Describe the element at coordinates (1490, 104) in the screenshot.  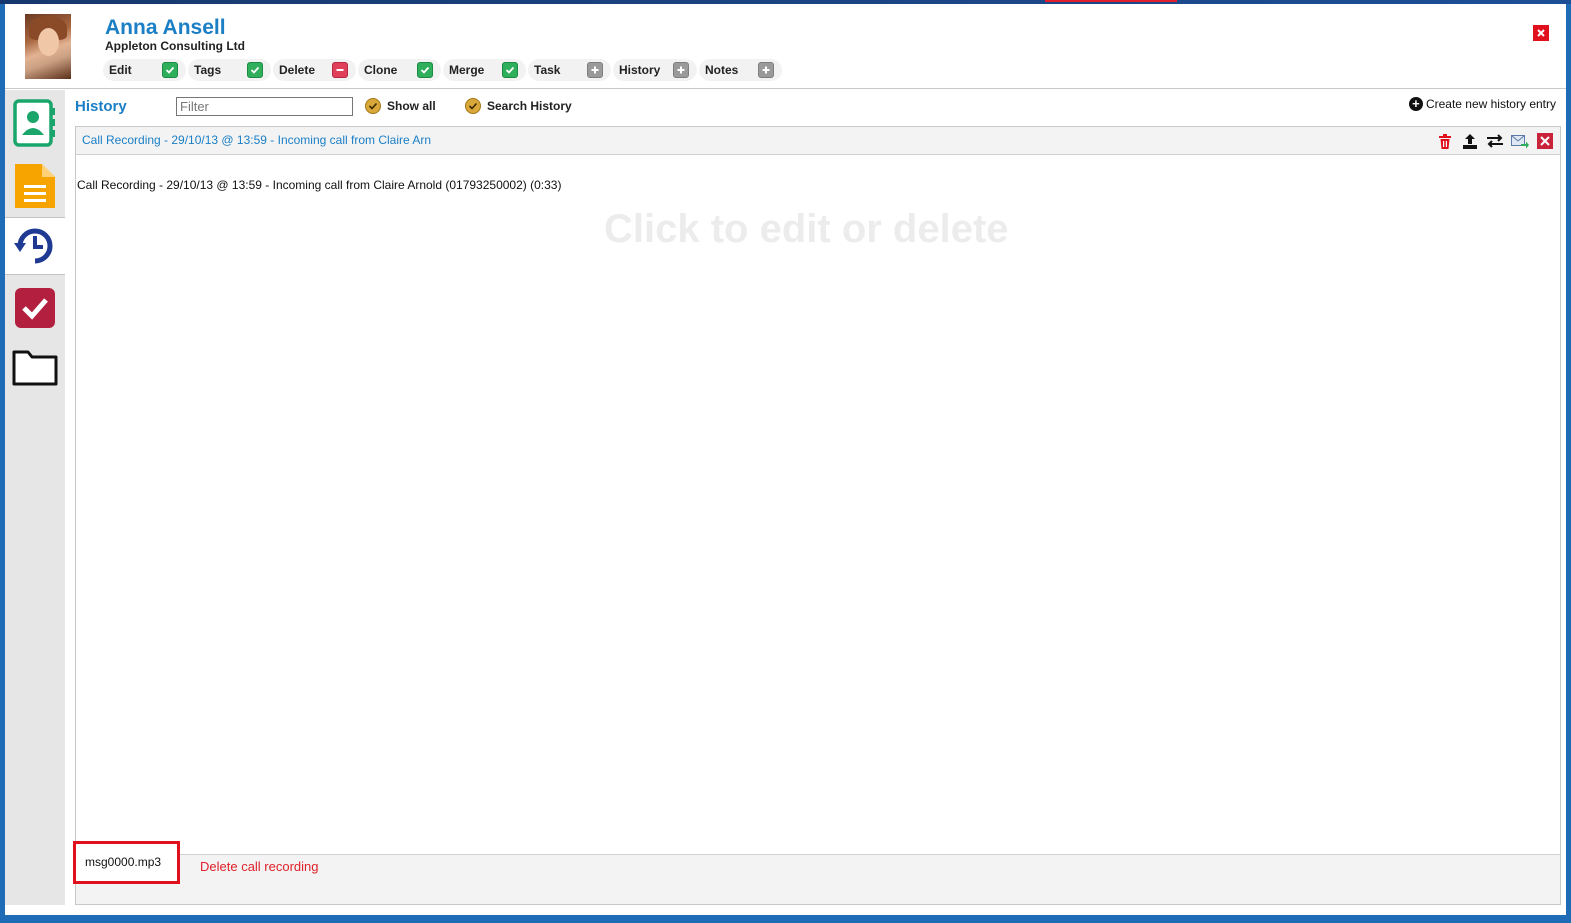
I see `create-history-label: Create new history entry` at that location.